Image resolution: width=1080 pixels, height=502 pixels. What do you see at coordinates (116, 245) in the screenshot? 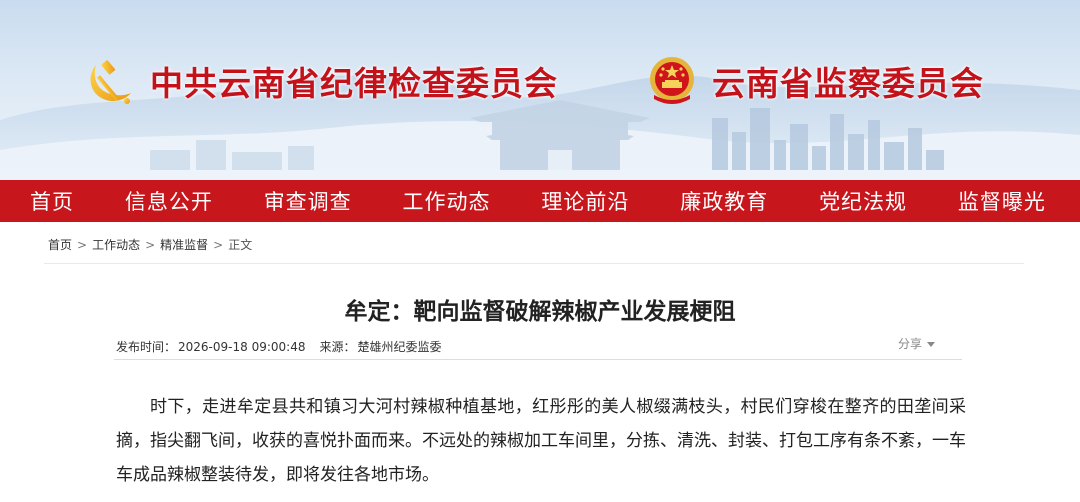
I see `breadcrumb-work-news: 工作动态` at bounding box center [116, 245].